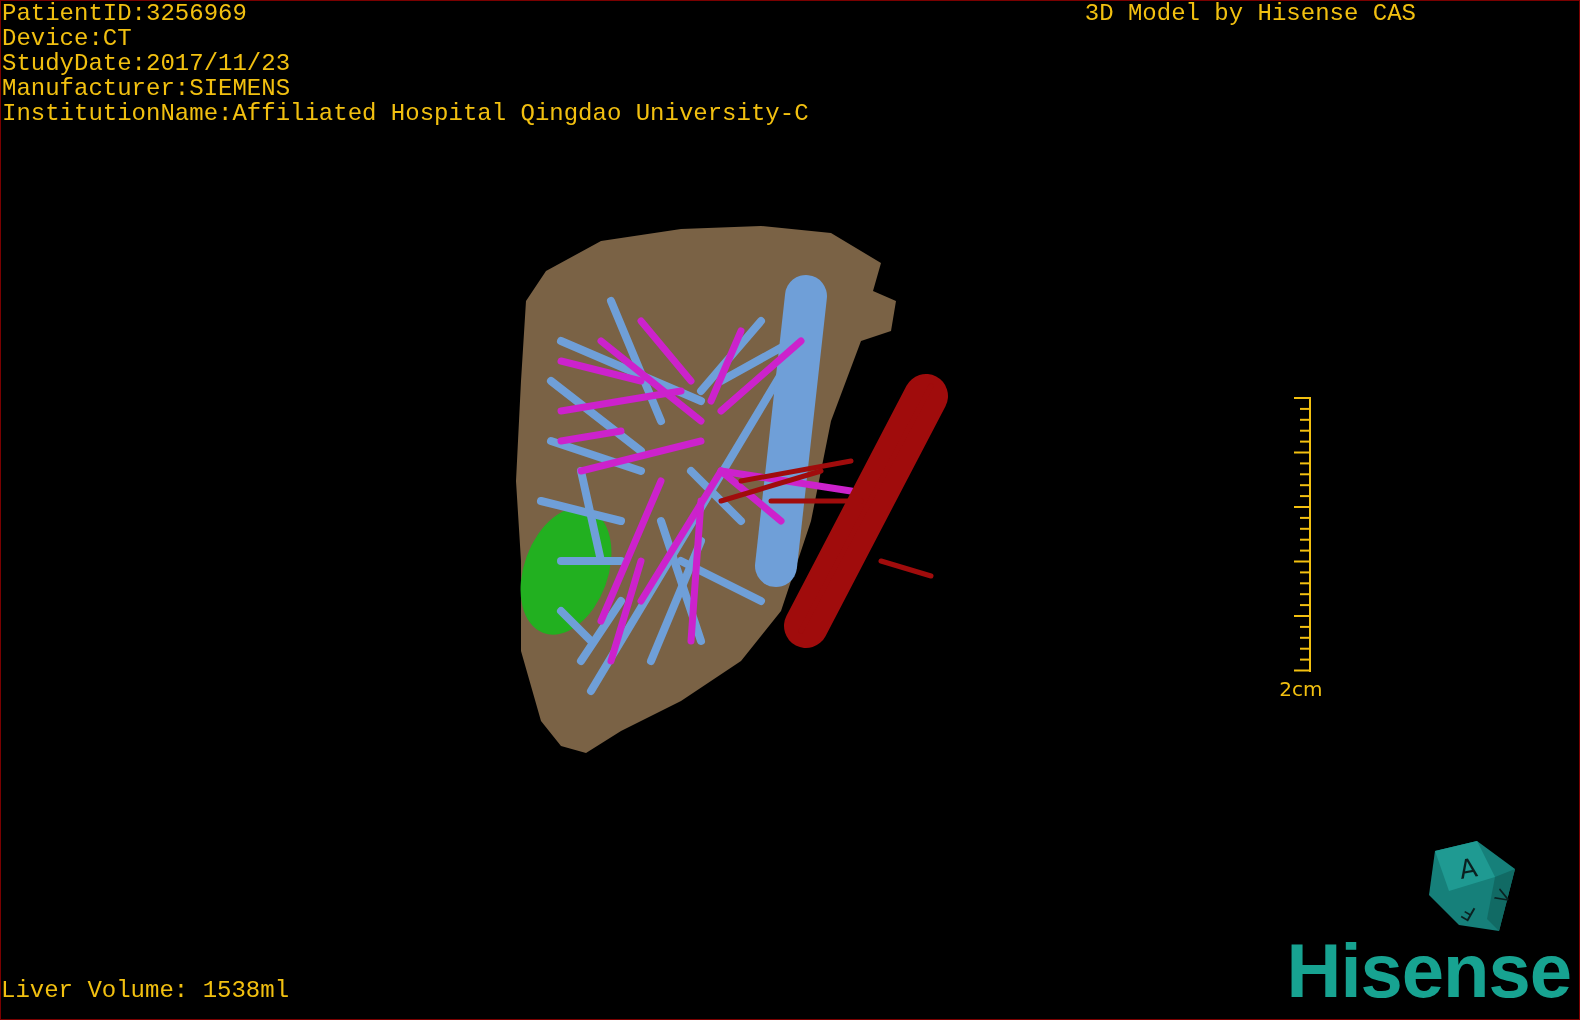  I want to click on brand-logo: Hisense, so click(1428, 976).